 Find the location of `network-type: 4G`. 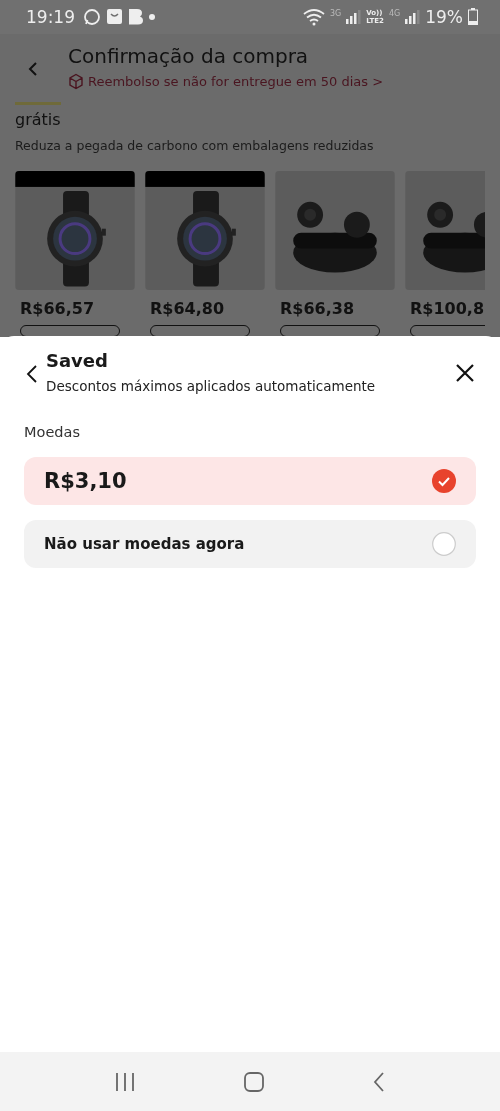

network-type: 4G is located at coordinates (394, 13).